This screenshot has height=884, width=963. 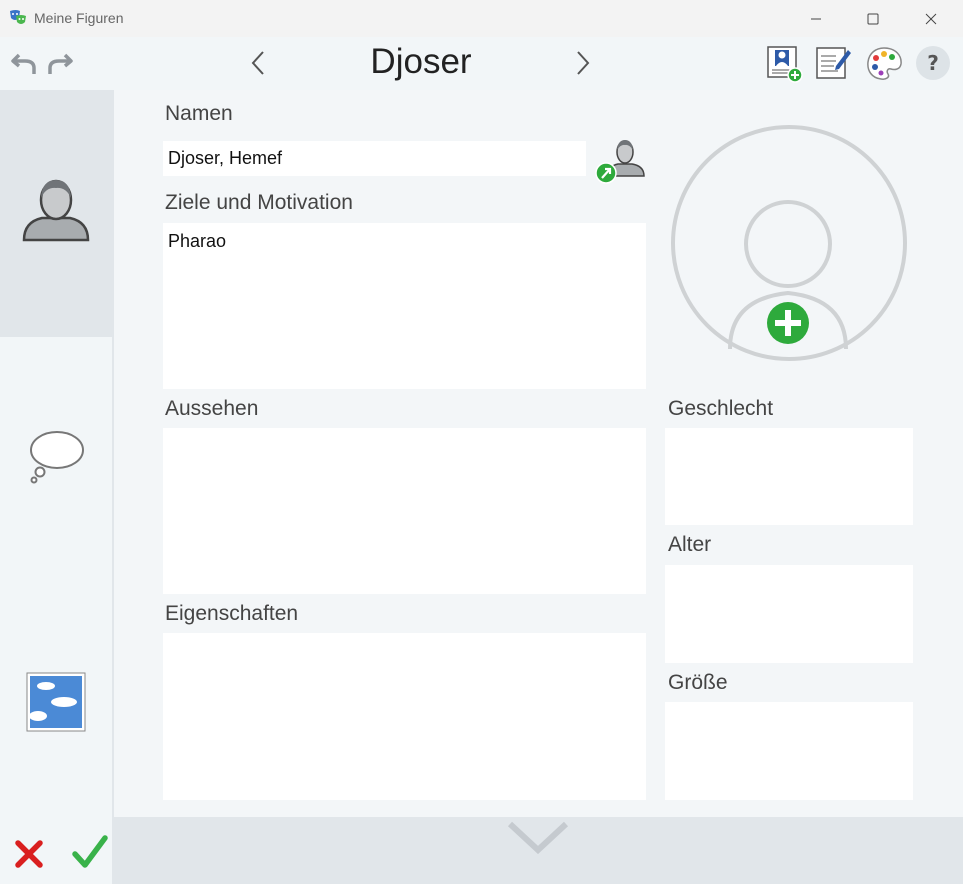 I want to click on add-avatar-icon, so click(x=789, y=243).